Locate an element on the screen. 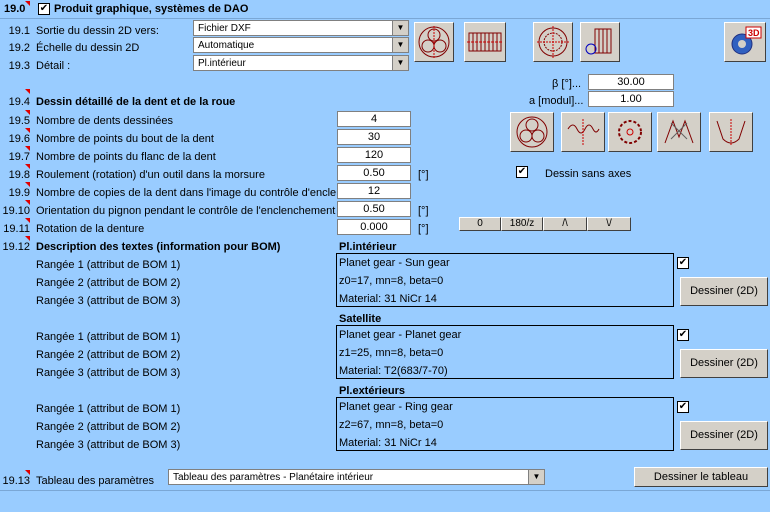 Image resolution: width=770 pixels, height=512 pixels. tool-engagement-icon is located at coordinates (679, 131).